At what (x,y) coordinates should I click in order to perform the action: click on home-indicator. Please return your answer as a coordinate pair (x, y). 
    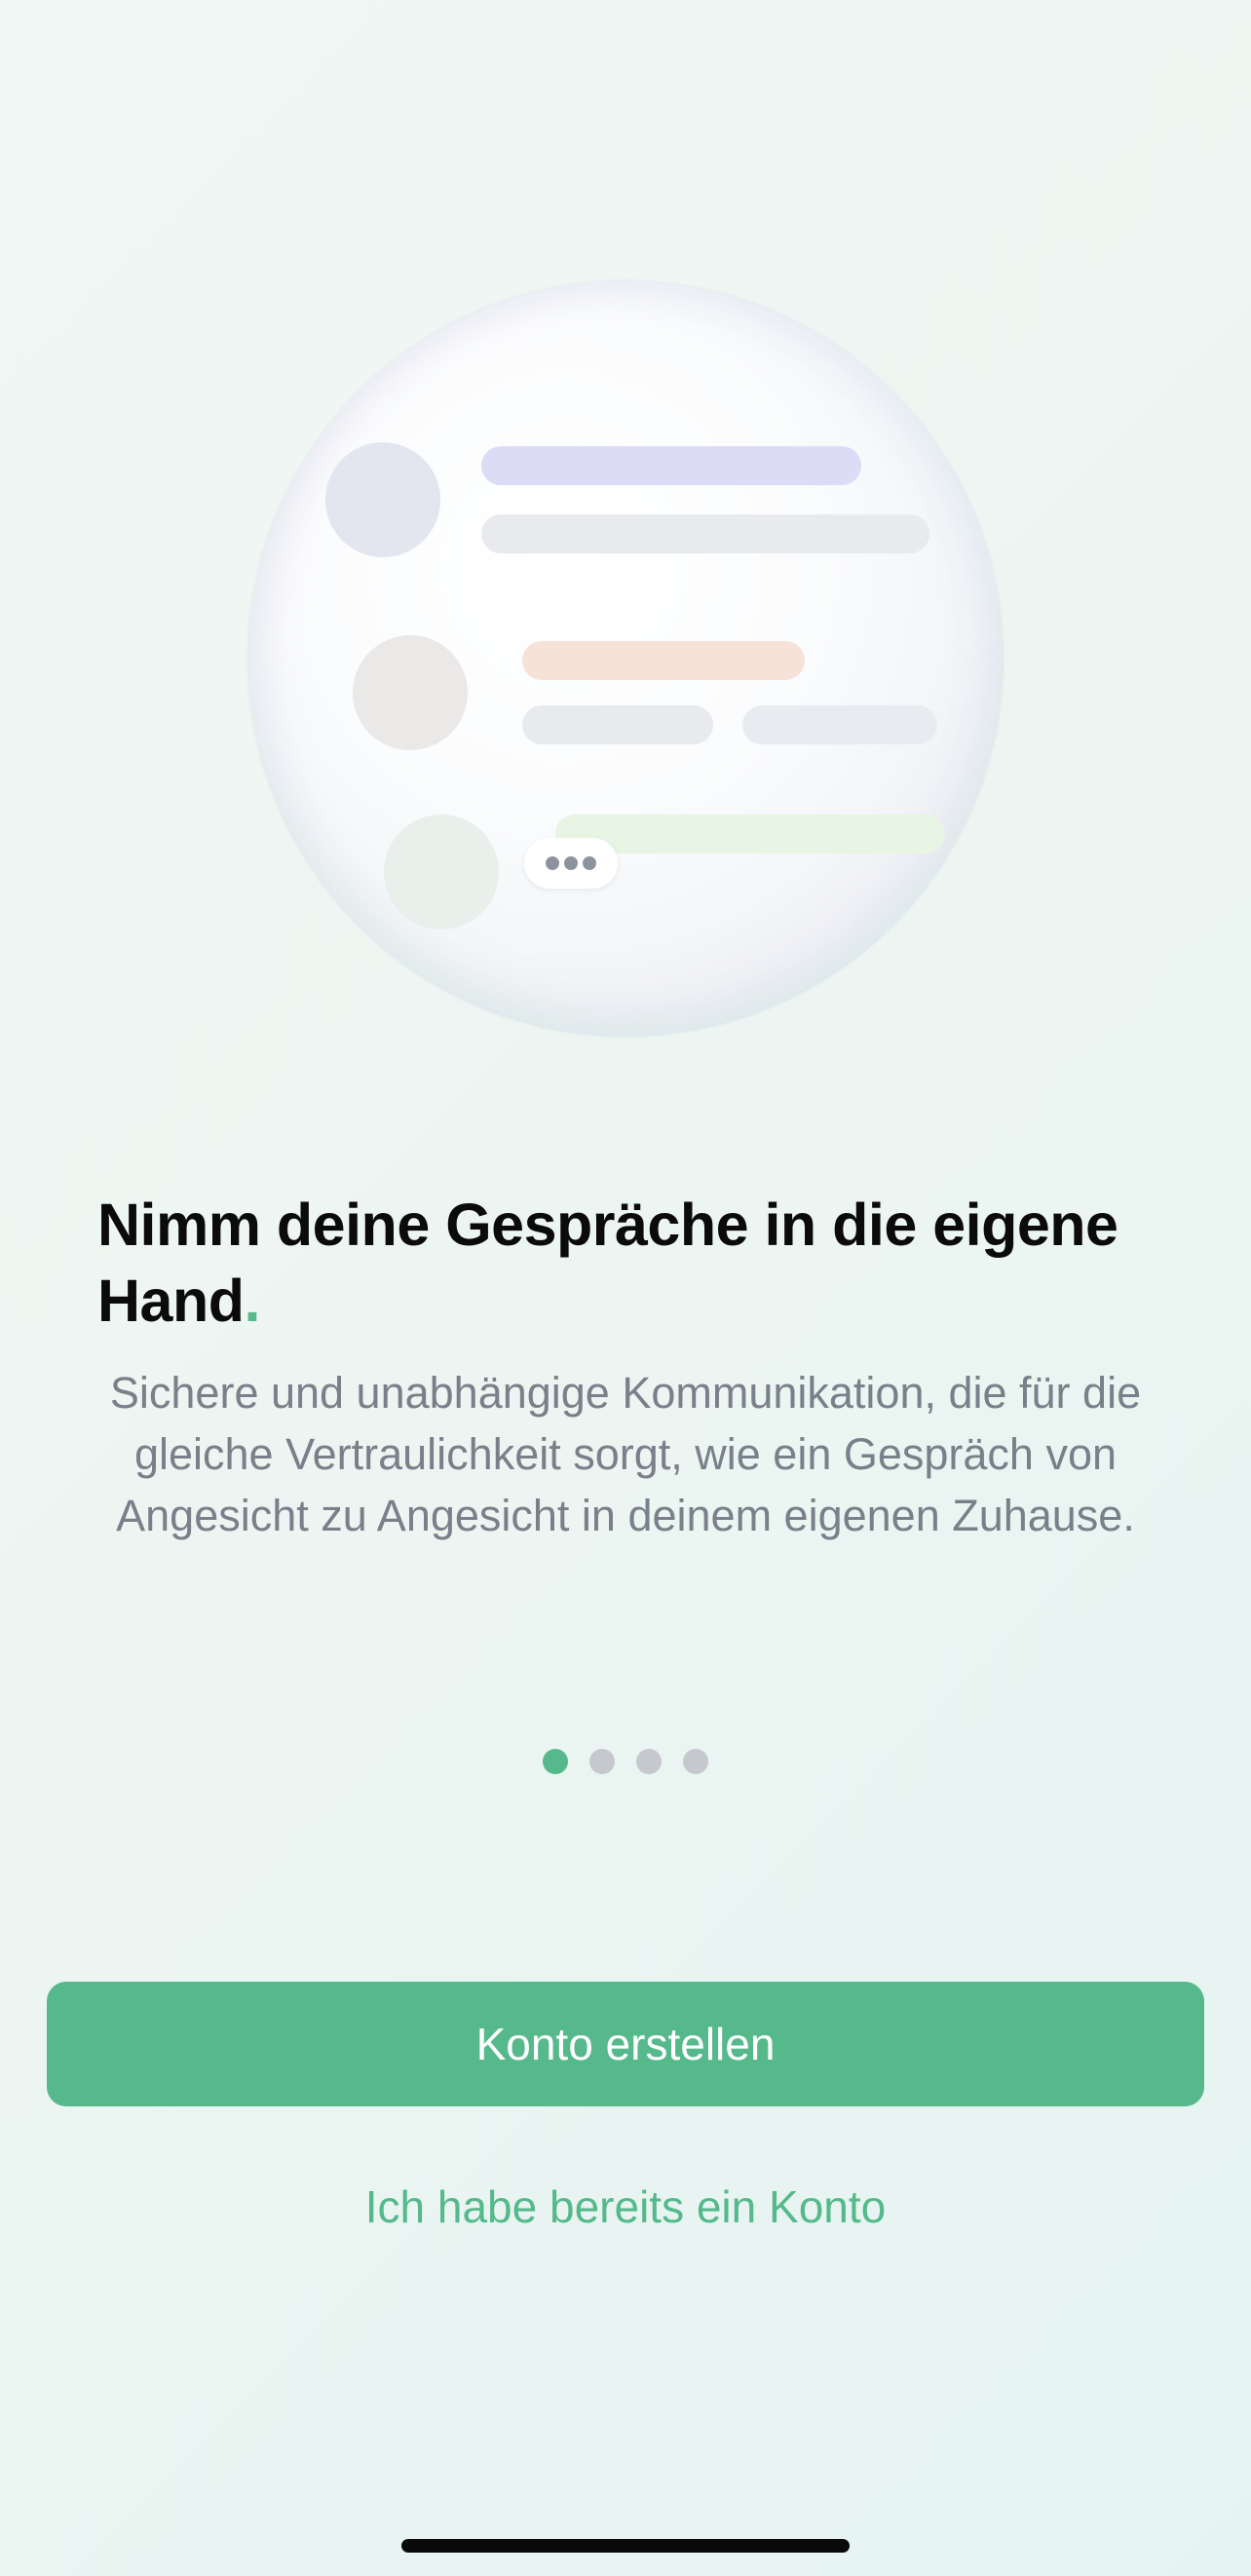
    Looking at the image, I should click on (625, 2546).